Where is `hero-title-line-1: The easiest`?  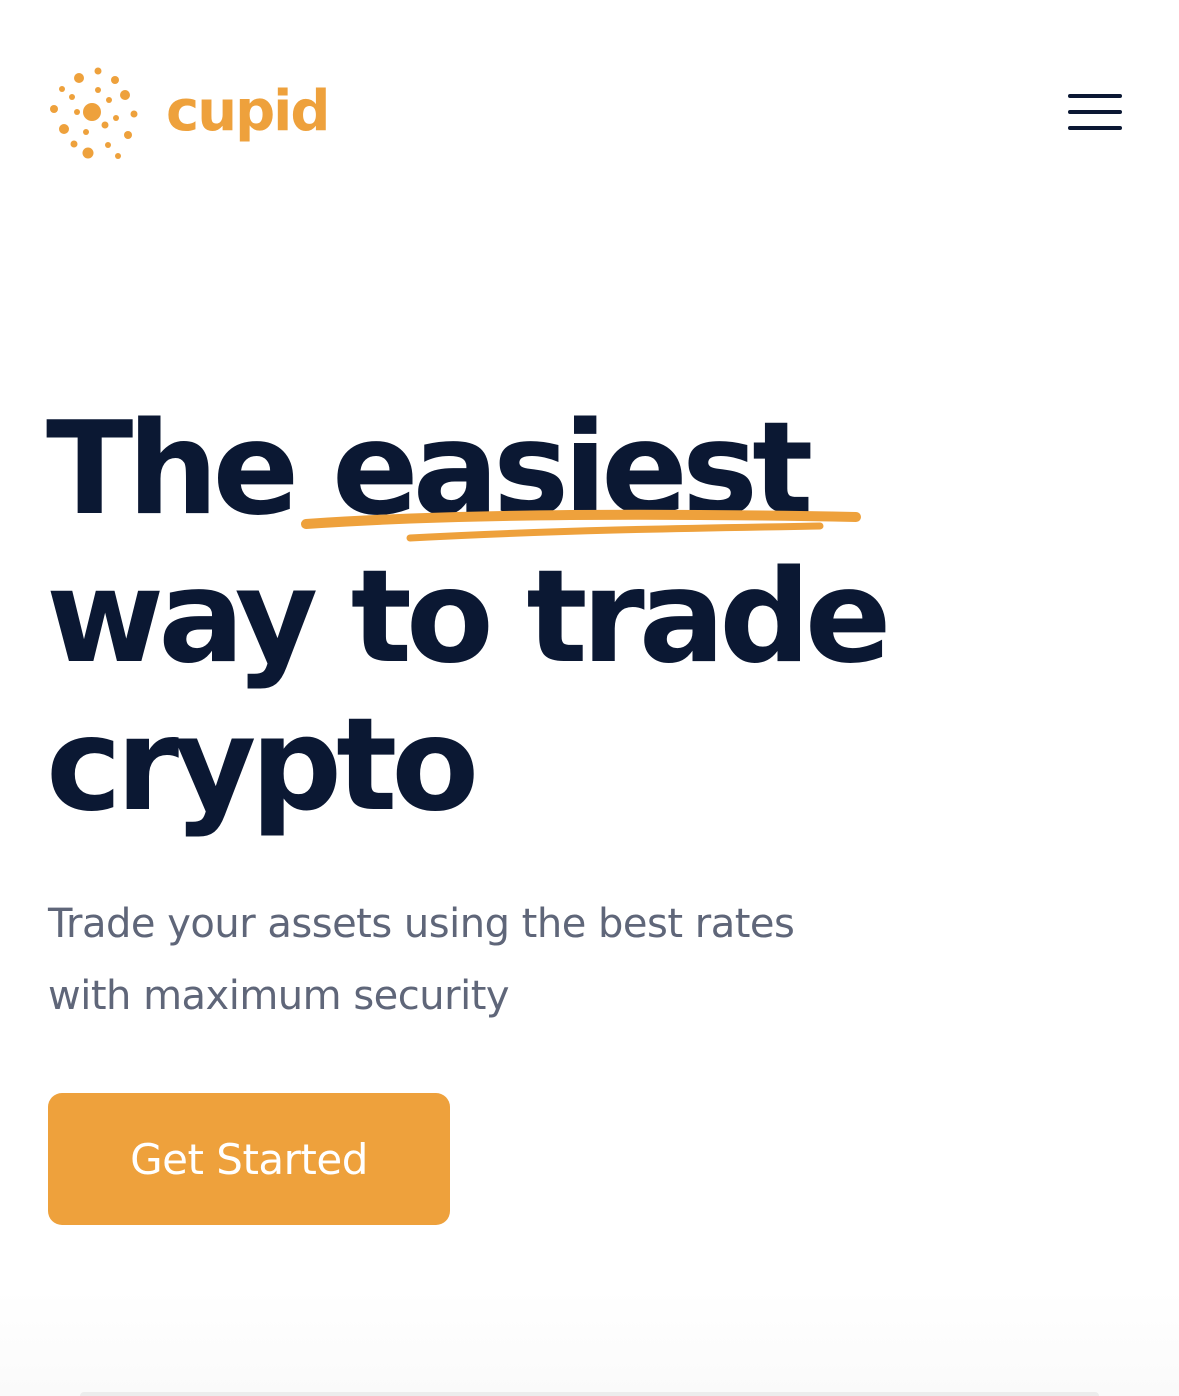 hero-title-line-1: The easiest is located at coordinates (576, 470).